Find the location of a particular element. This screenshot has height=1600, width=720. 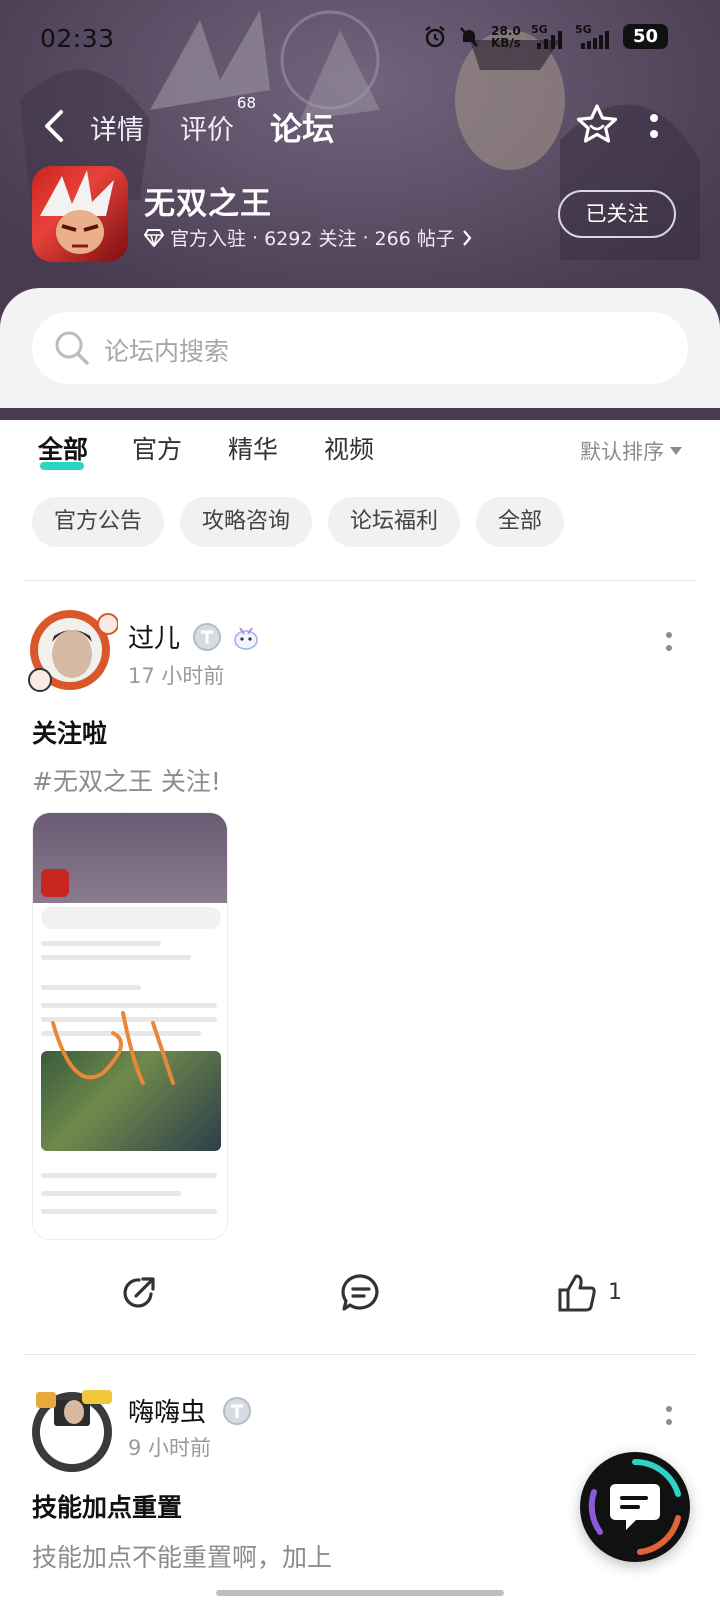

post-image-game-icon is located at coordinates (55, 883).